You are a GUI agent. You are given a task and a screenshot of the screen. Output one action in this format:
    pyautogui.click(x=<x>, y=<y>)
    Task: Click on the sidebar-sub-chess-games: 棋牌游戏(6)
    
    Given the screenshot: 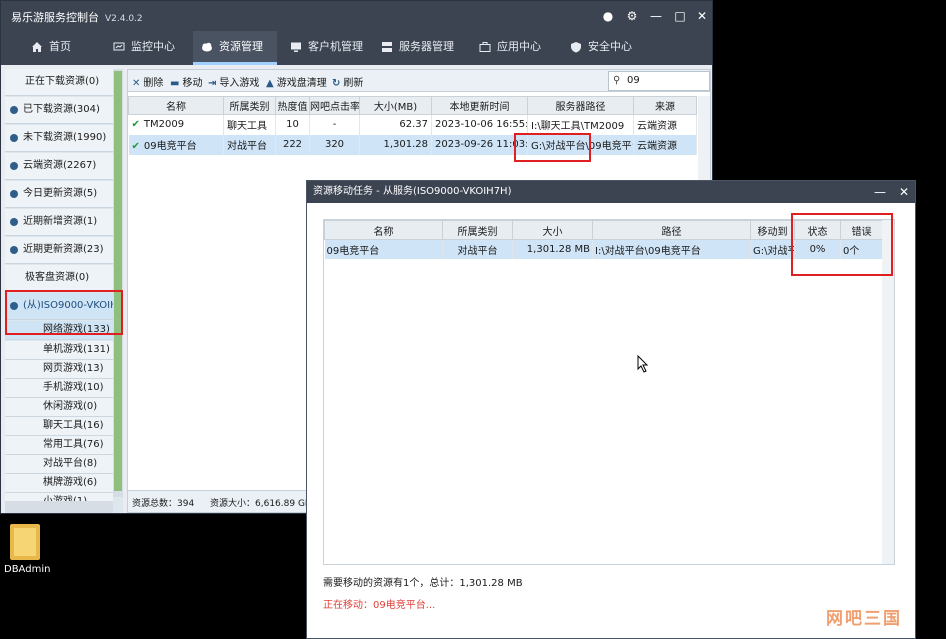 What is the action you would take?
    pyautogui.click(x=59, y=483)
    